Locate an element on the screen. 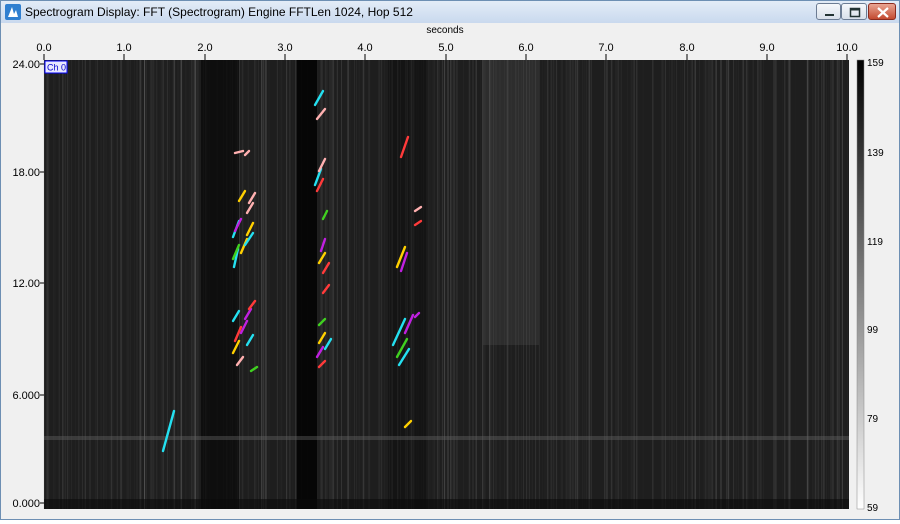 The width and height of the screenshot is (900, 524). x-tick-label: 2.0 is located at coordinates (204, 48).